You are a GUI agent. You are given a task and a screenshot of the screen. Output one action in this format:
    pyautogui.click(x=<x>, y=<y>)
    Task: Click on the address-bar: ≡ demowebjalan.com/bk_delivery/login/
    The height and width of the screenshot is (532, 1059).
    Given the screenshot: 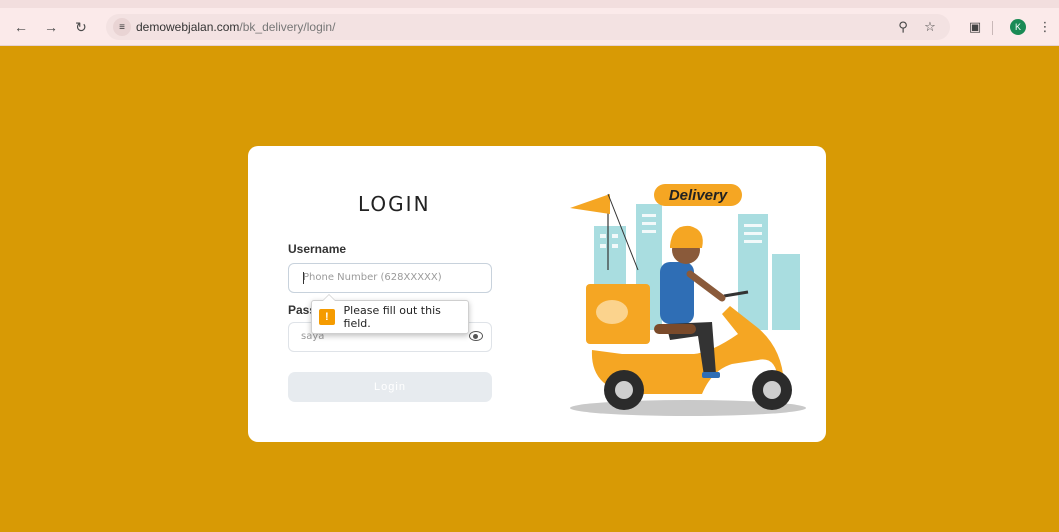 What is the action you would take?
    pyautogui.click(x=528, y=27)
    